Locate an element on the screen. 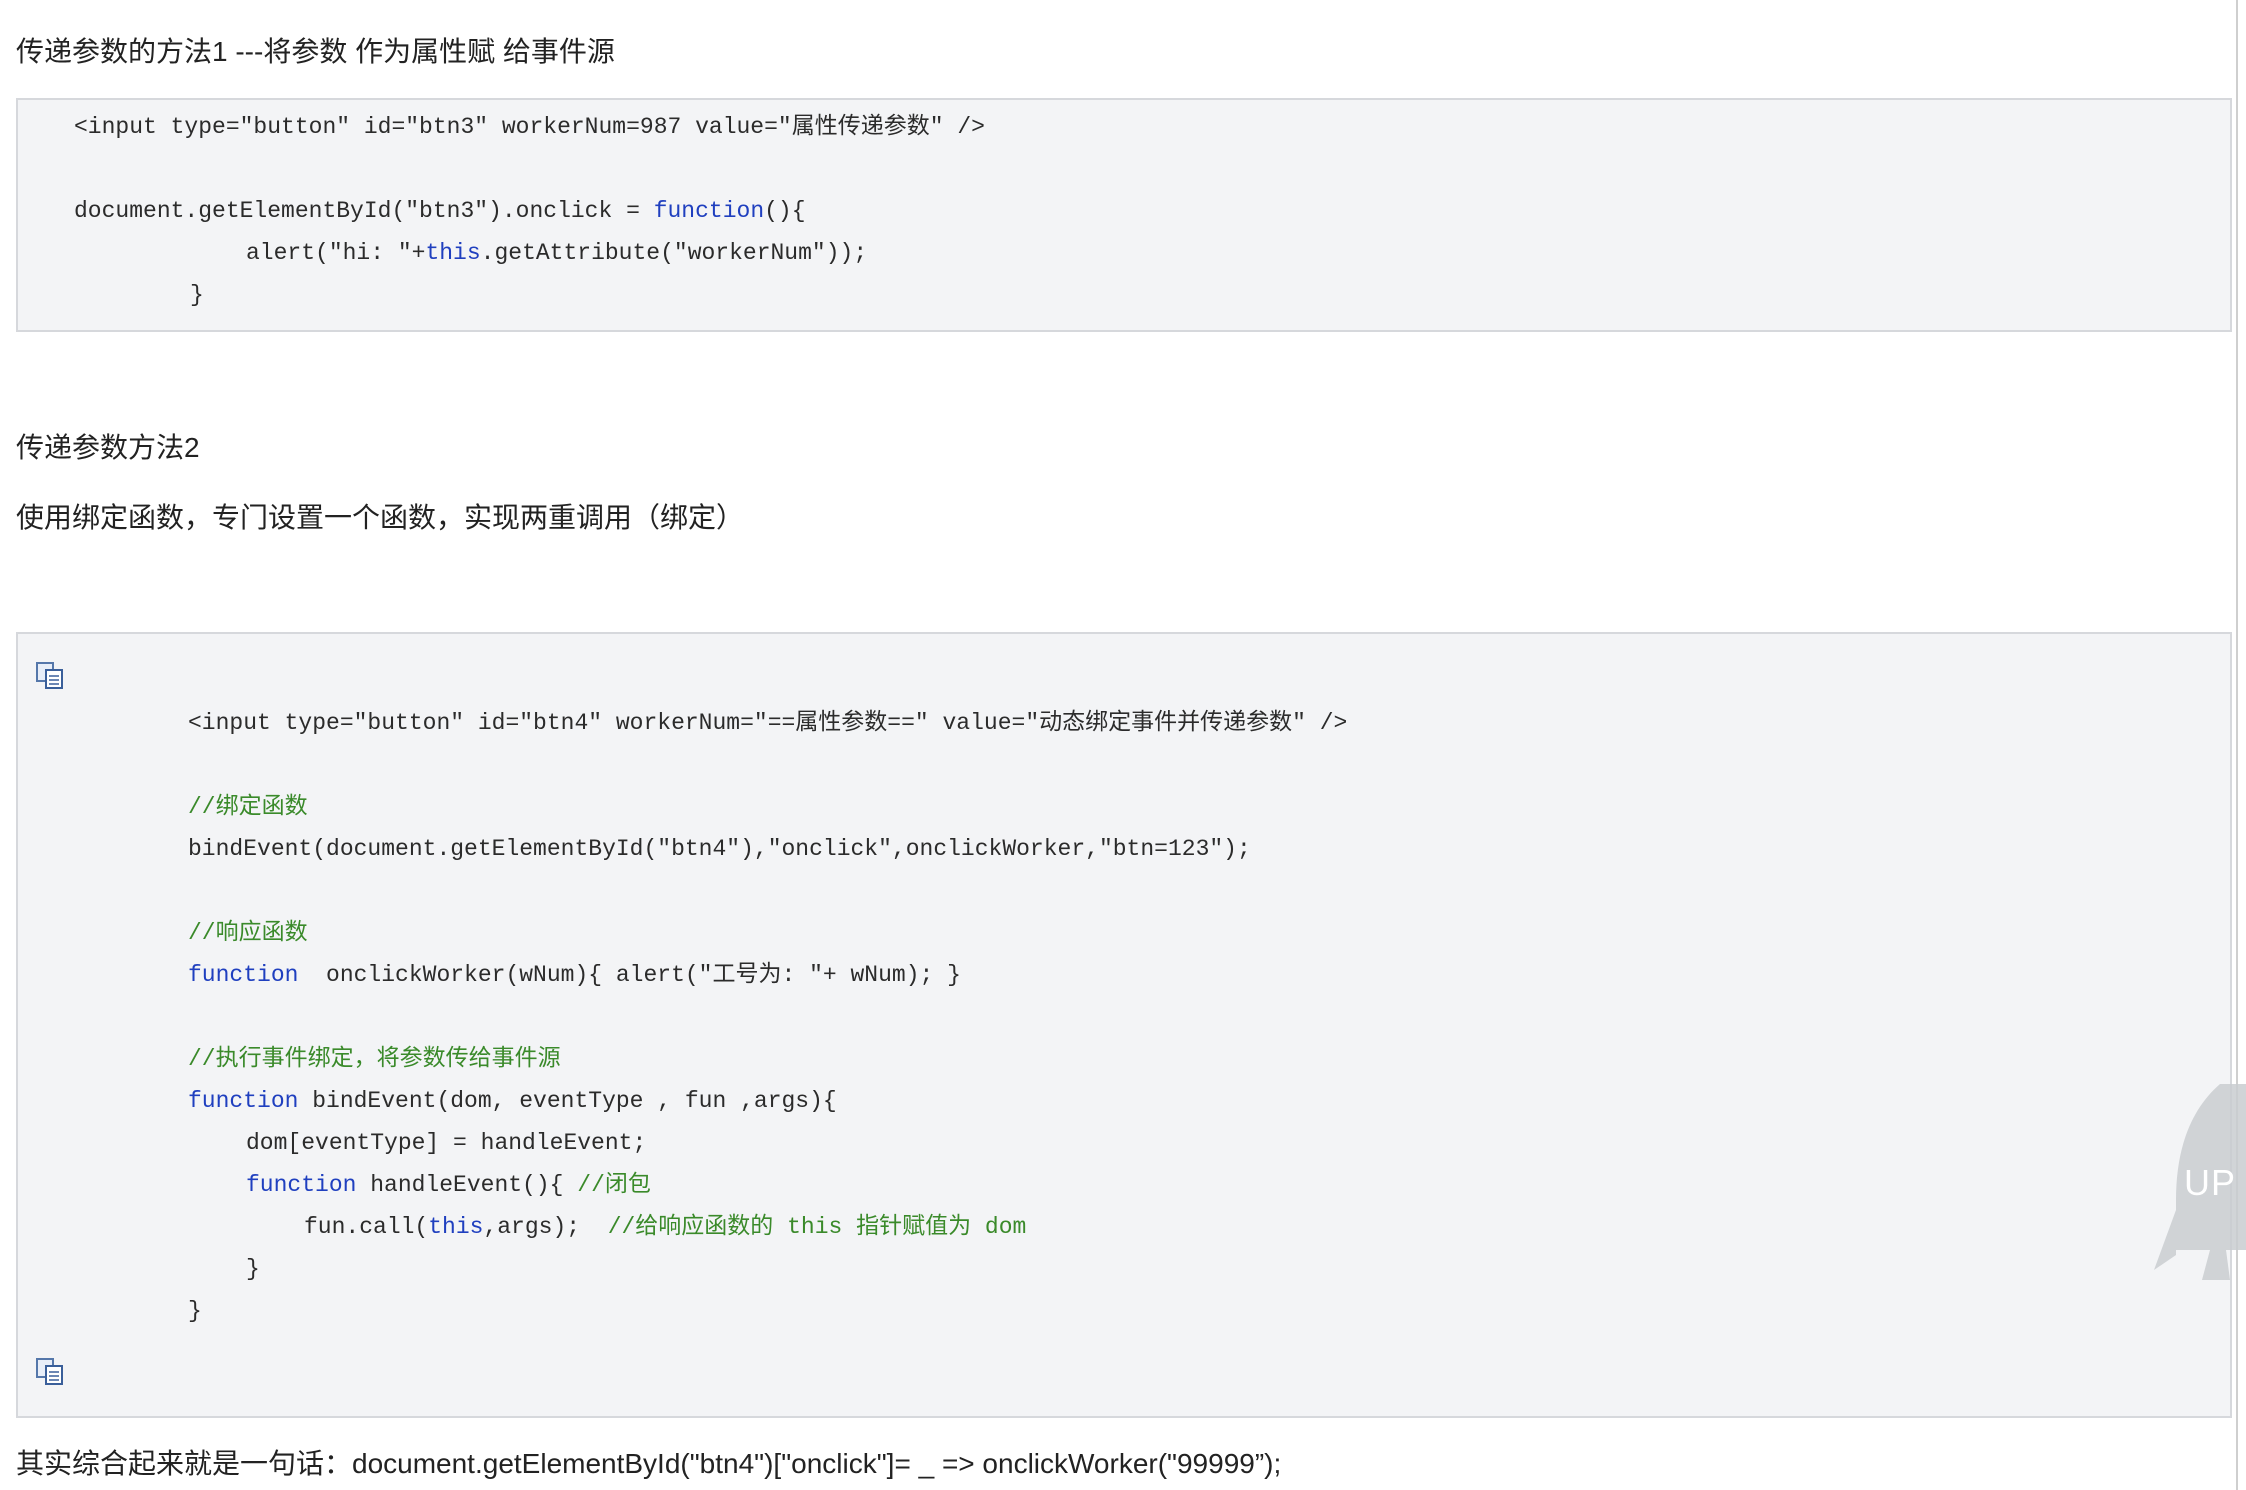  code-text: (){ is located at coordinates (785, 211).